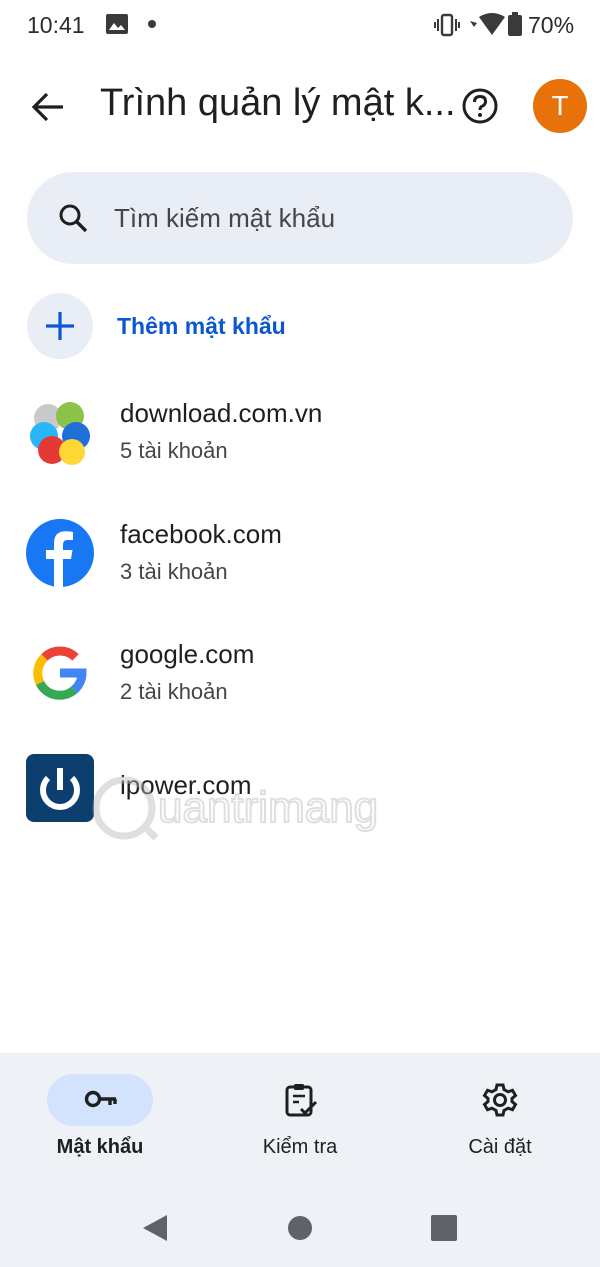 This screenshot has height=1267, width=600. Describe the element at coordinates (447, 27) in the screenshot. I see `vibrate-icon` at that location.